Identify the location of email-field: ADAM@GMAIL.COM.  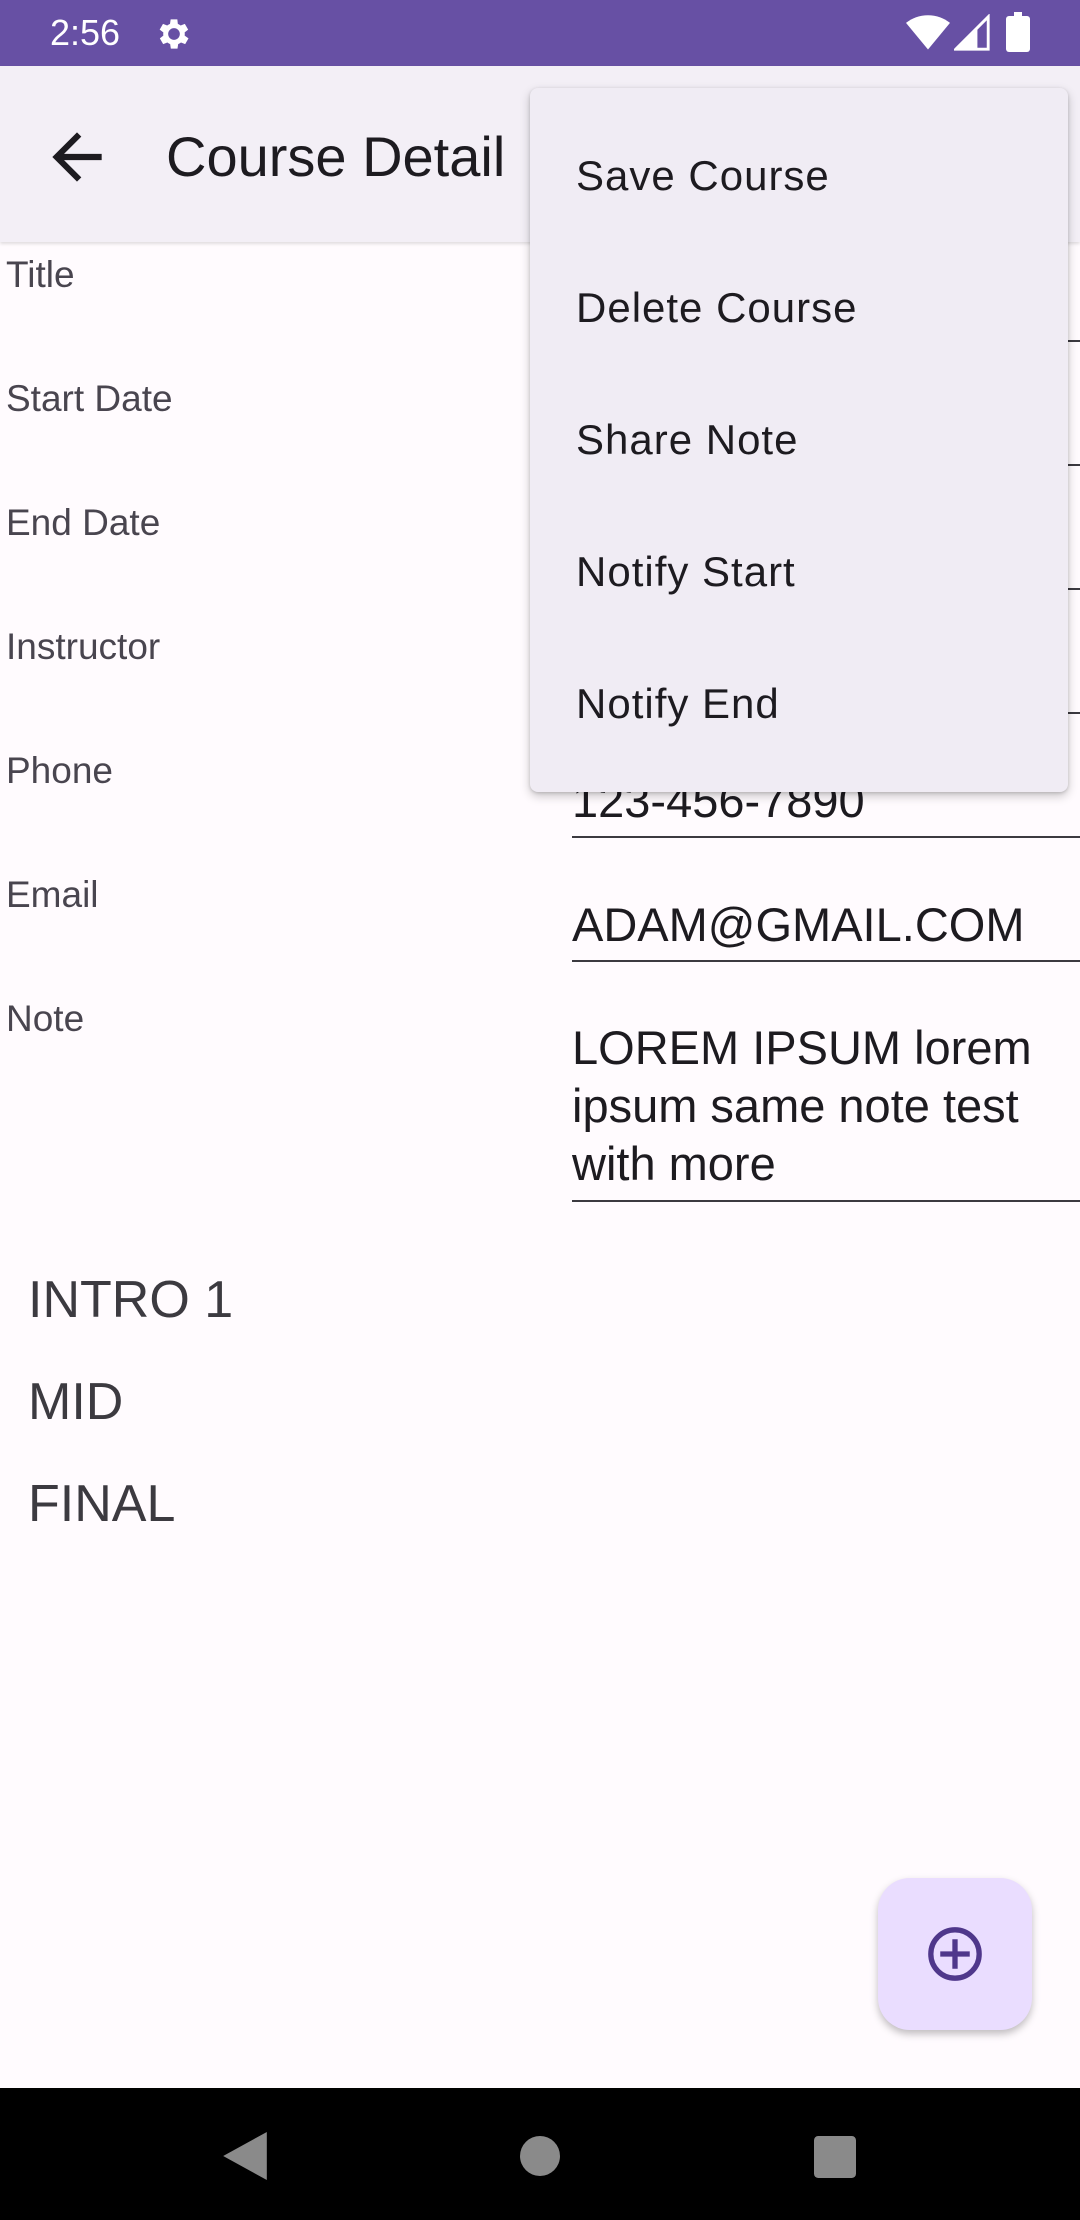
(826, 925).